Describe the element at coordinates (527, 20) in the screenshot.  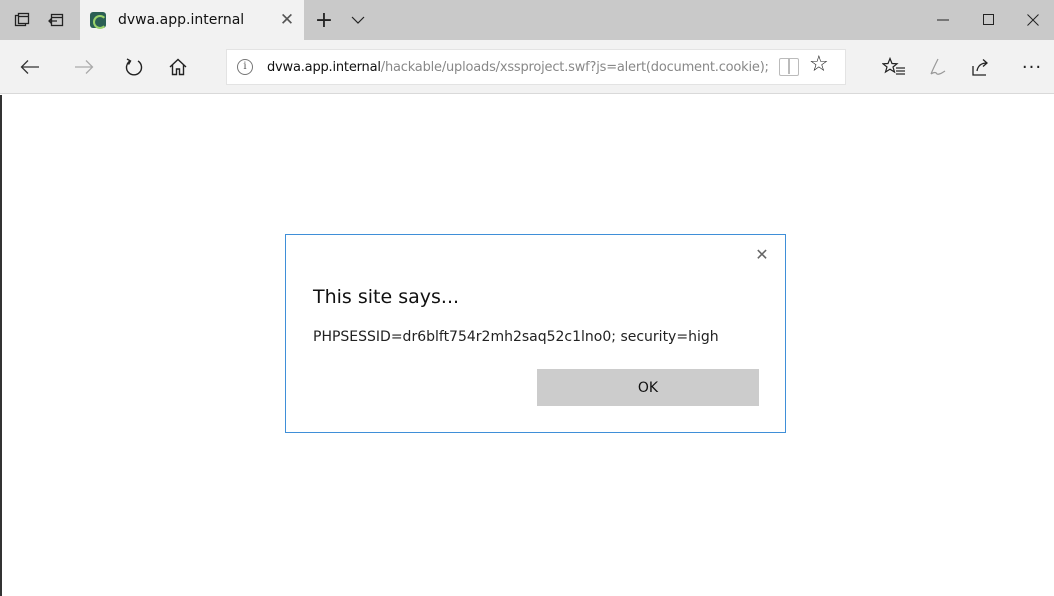
I see `title-bar: dvwa.app.internal ✕ +` at that location.